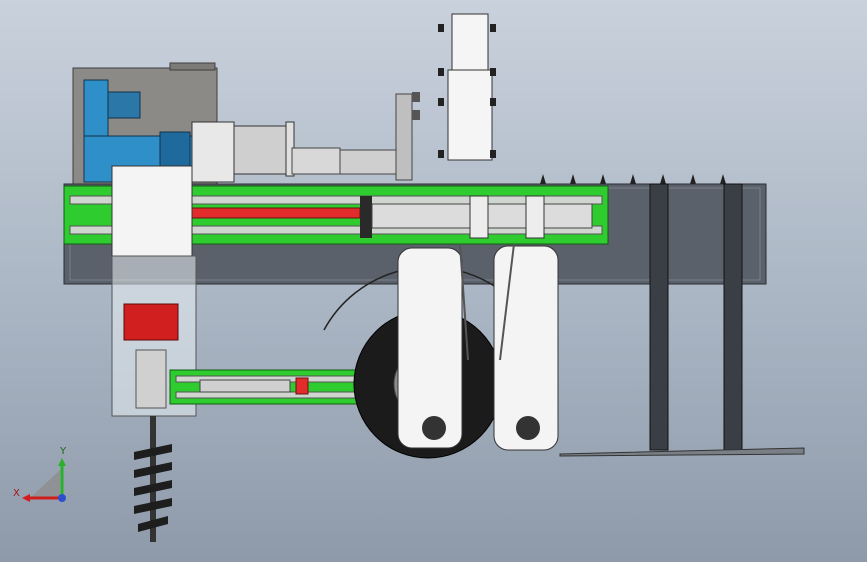 Image resolution: width=867 pixels, height=562 pixels. I want to click on axis-y-label: Y, so click(63, 451).